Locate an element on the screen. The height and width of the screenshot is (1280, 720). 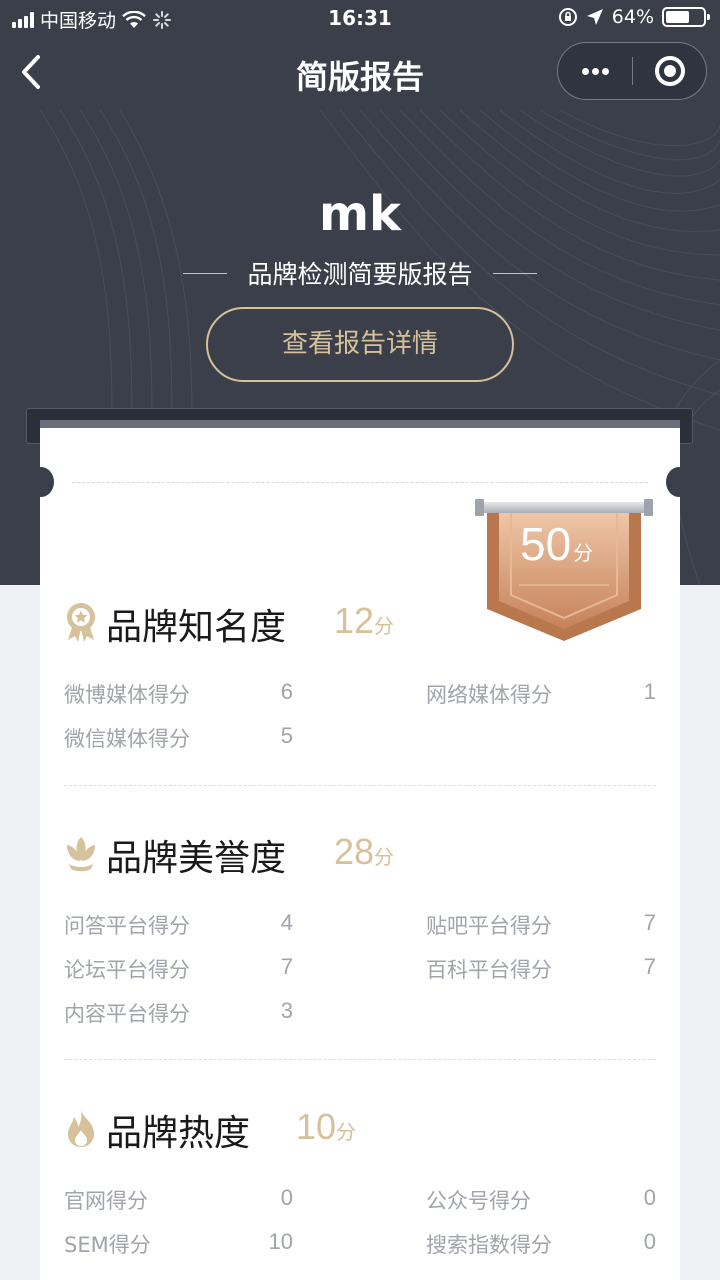
metric-web-media: 网络媒体得分 1 is located at coordinates (541, 694).